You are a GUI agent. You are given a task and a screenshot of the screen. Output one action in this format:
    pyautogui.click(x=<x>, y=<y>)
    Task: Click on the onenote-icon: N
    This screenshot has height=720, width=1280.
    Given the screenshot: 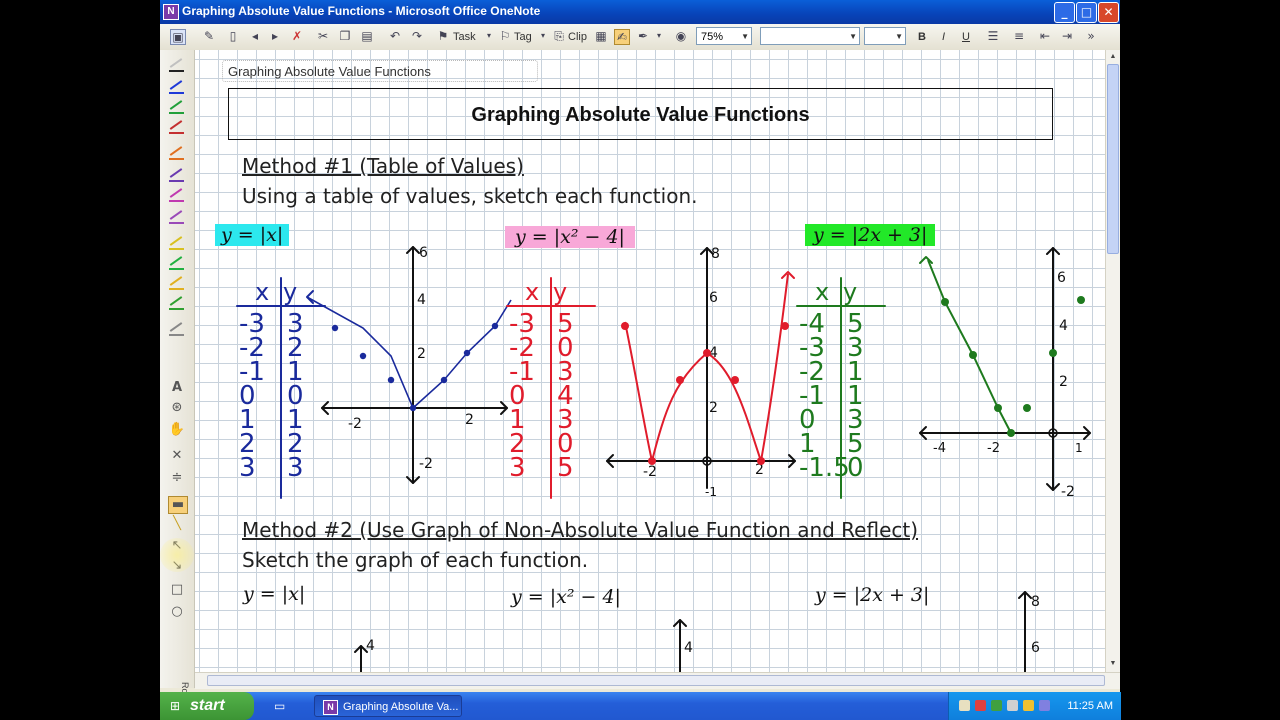 What is the action you would take?
    pyautogui.click(x=171, y=12)
    